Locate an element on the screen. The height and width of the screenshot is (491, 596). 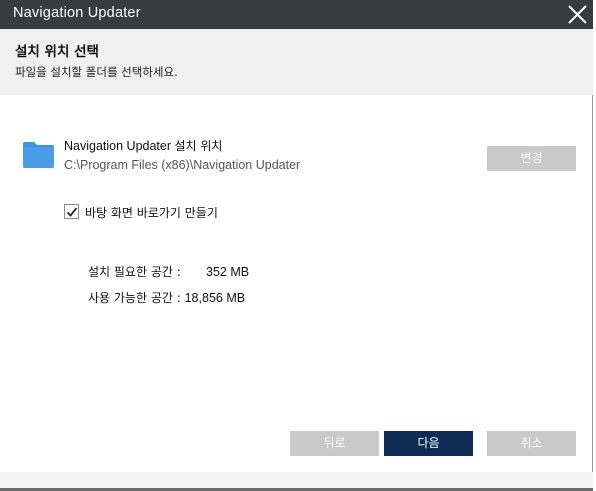
required-space-row: 설치 필요한 공간 : 352 MB is located at coordinates (168, 271).